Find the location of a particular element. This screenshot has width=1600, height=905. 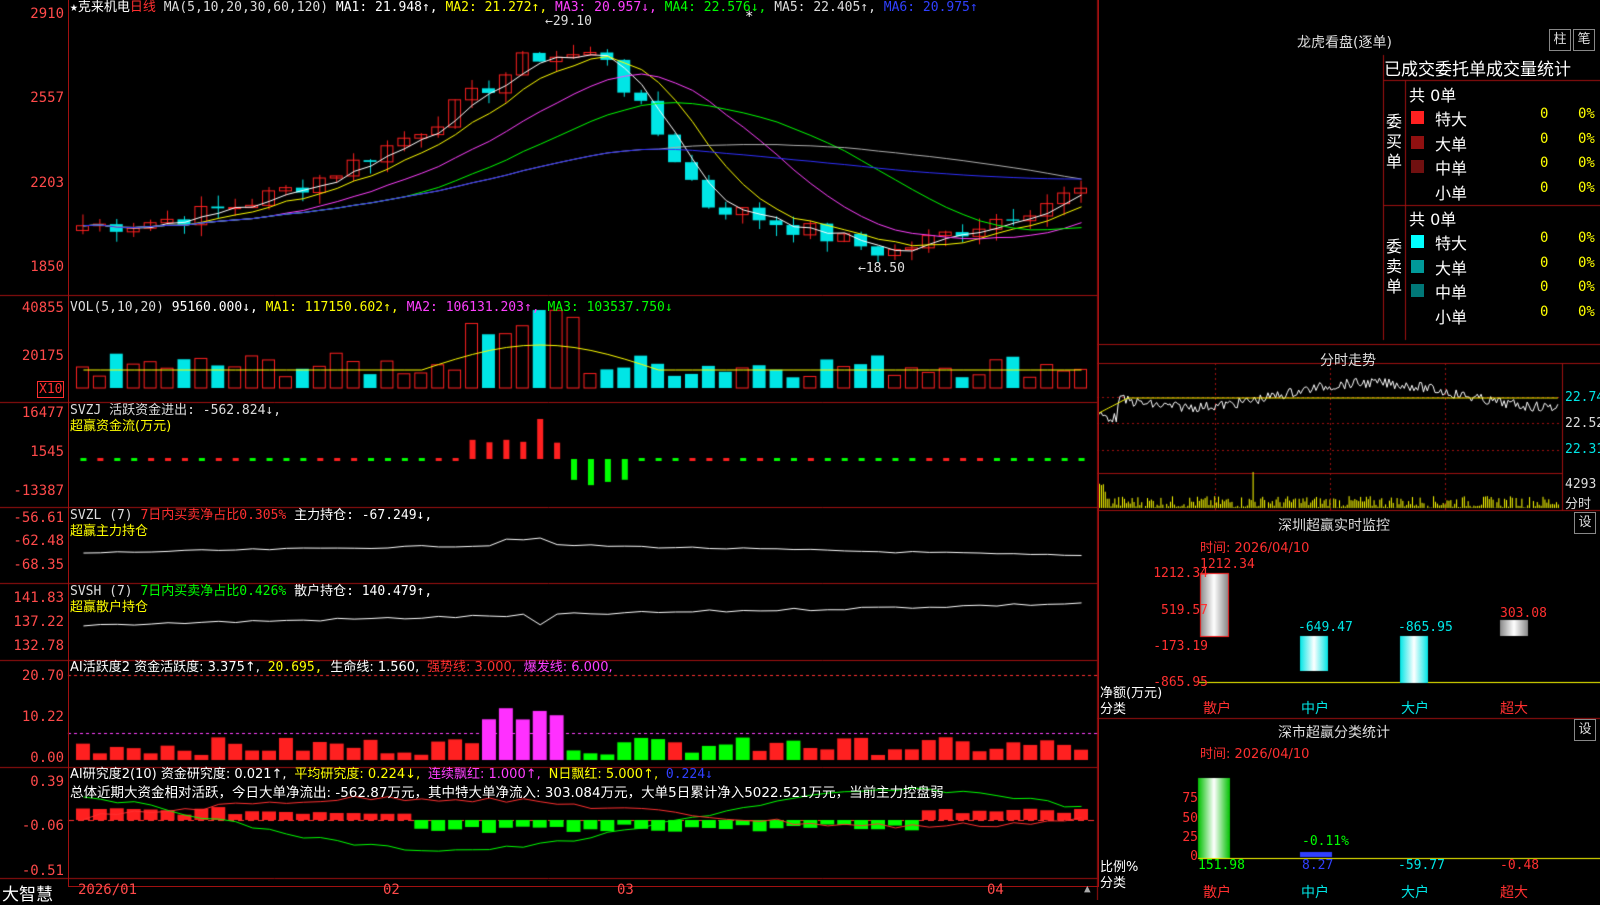

sell-name: 特大 is located at coordinates (1451, 243).